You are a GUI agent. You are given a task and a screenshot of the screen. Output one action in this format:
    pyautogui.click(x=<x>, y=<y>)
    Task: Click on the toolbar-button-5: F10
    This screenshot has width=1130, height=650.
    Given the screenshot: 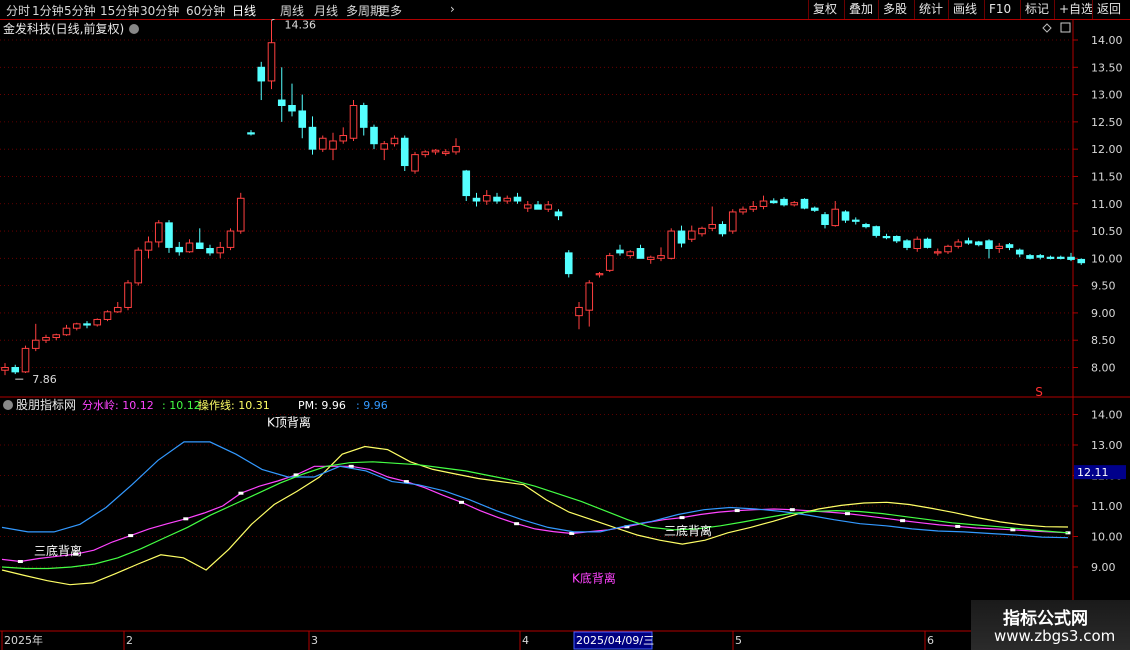 What is the action you would take?
    pyautogui.click(x=999, y=9)
    